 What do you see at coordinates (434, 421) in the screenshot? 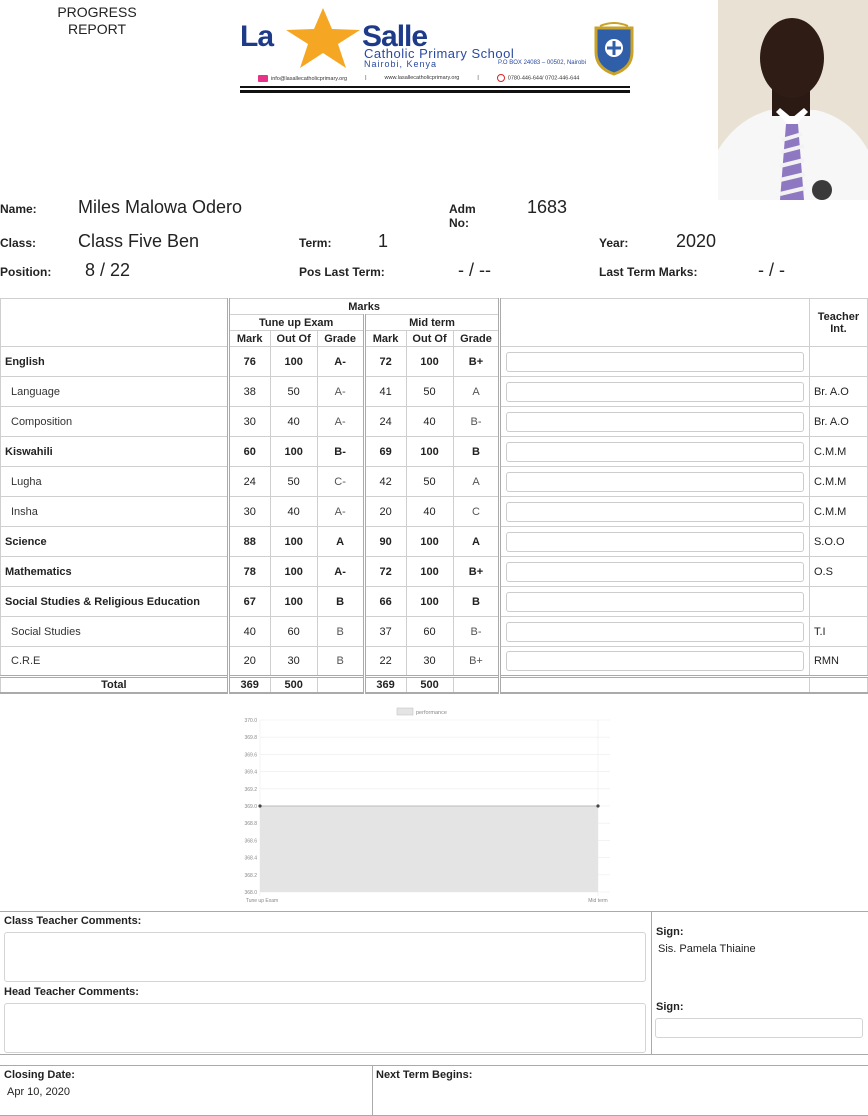
I see `subject-row: Composition 30 40 A- 24 40 B- Br. A.O` at bounding box center [434, 421].